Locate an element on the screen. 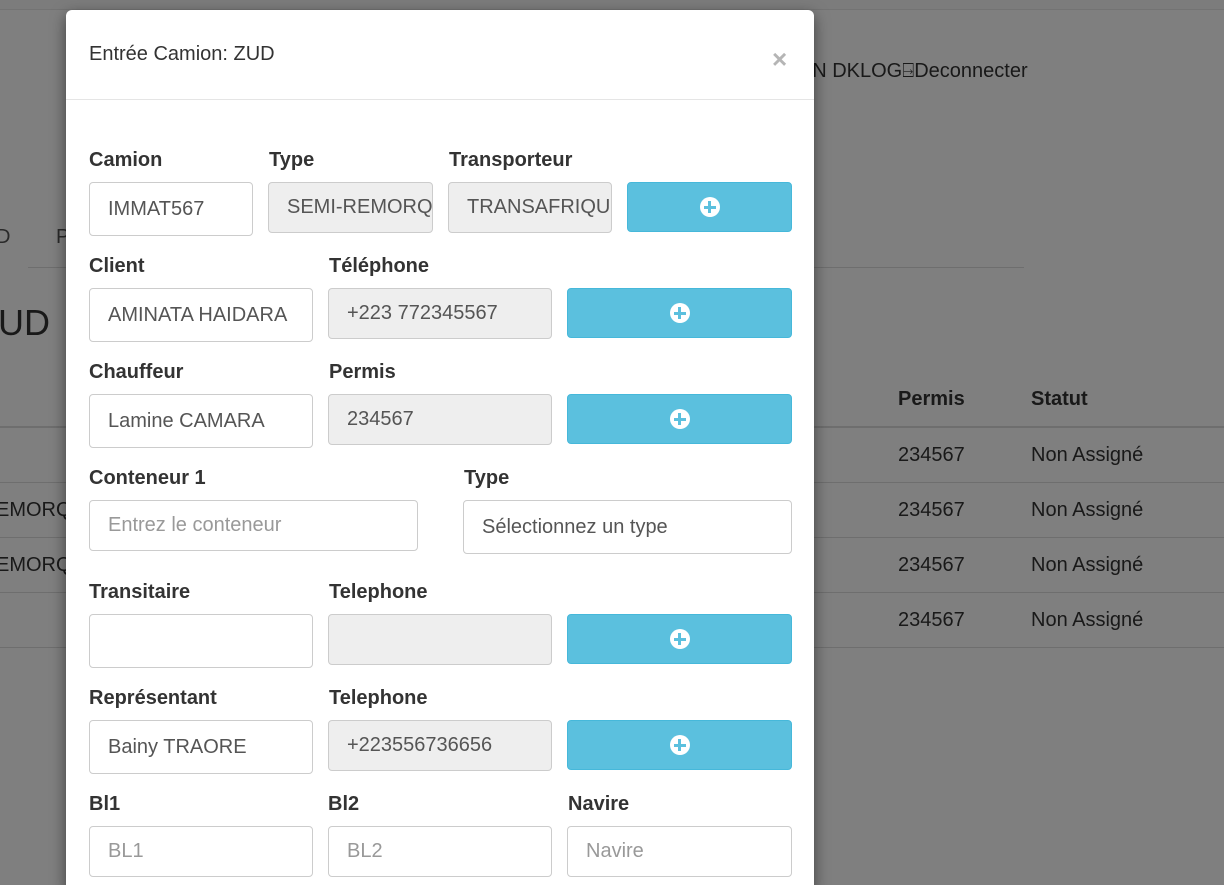 The height and width of the screenshot is (885, 1224). transporteur-label: Transporteur is located at coordinates (511, 160).